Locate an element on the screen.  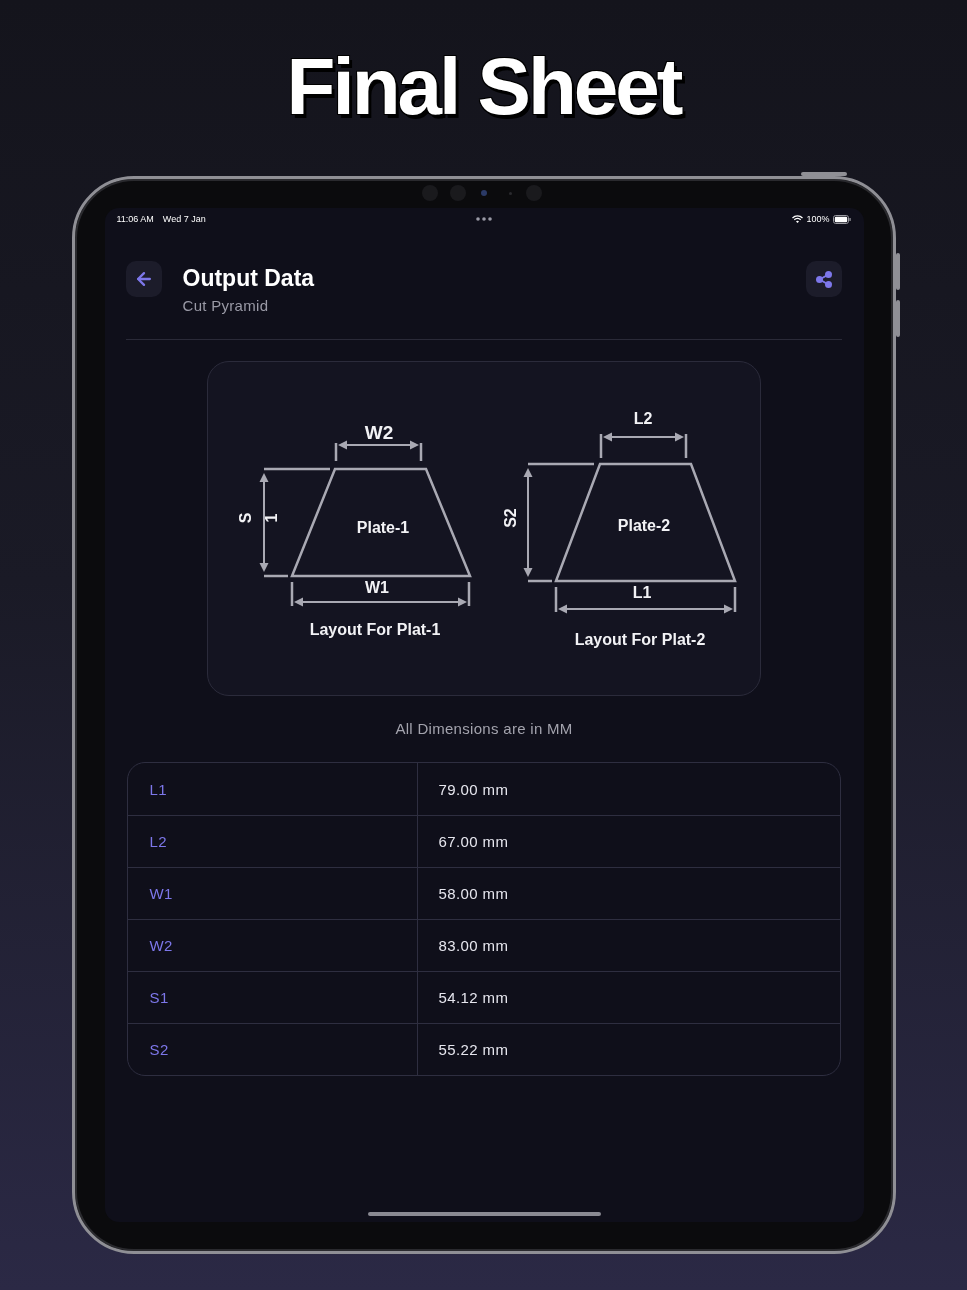
table-cell-text: 83.00 mm is located at coordinates (473, 946).